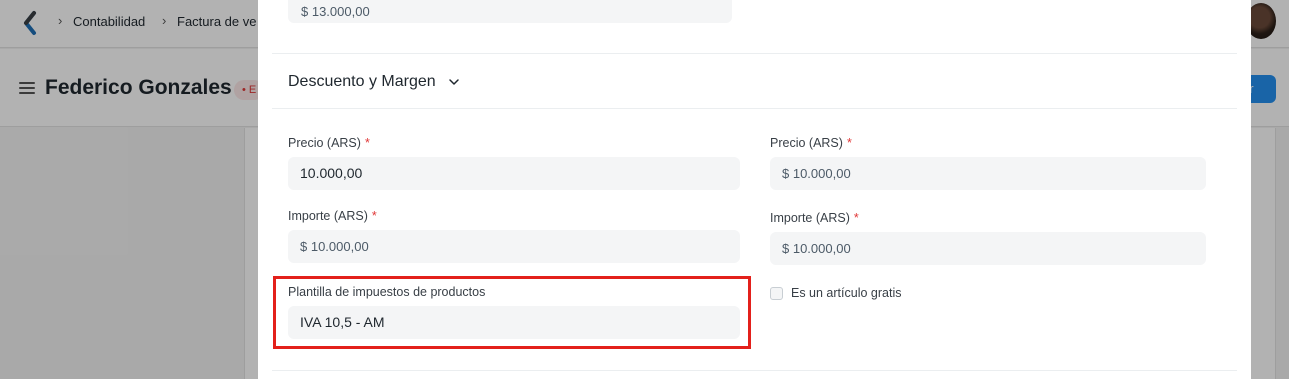 The height and width of the screenshot is (379, 1289). Describe the element at coordinates (514, 173) in the screenshot. I see `precio-input: 10.000,00` at that location.